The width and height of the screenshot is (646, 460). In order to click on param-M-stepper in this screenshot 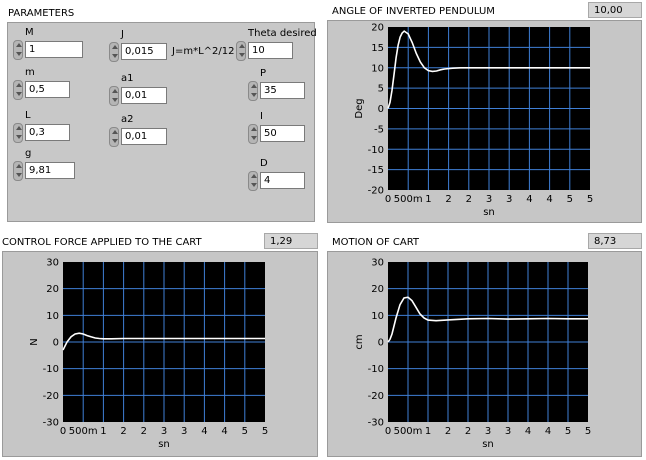, I will do `click(18, 50)`.